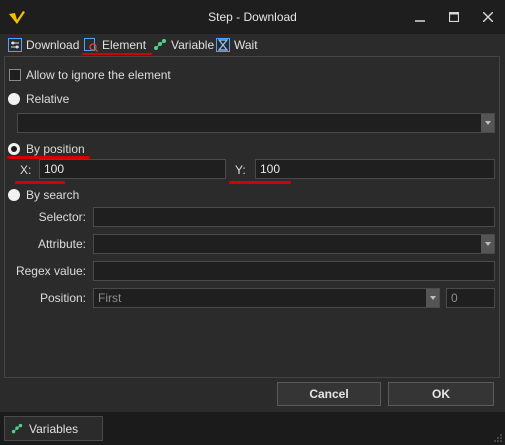  Describe the element at coordinates (91, 45) in the screenshot. I see `element-target-icon` at that location.